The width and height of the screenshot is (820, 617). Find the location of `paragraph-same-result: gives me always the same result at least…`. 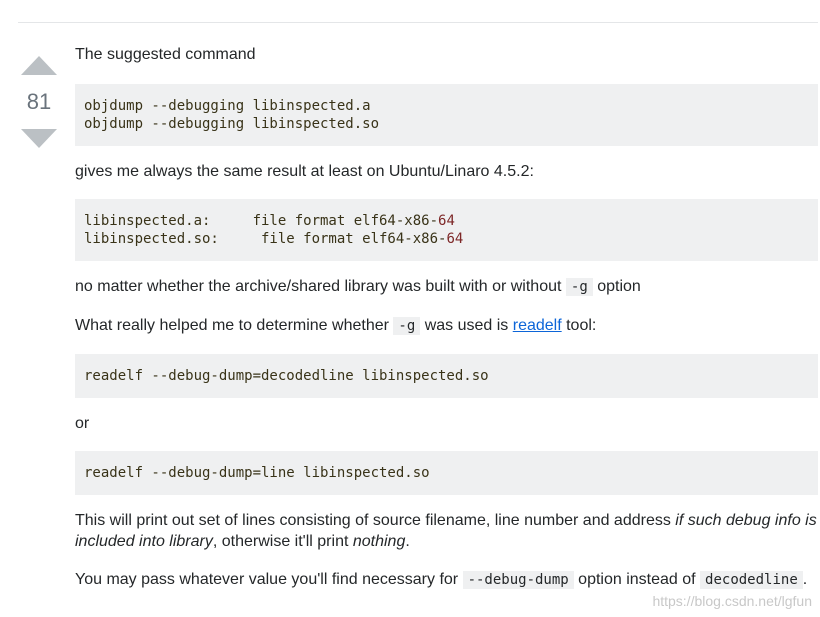

paragraph-same-result: gives me always the same result at least… is located at coordinates (304, 171).